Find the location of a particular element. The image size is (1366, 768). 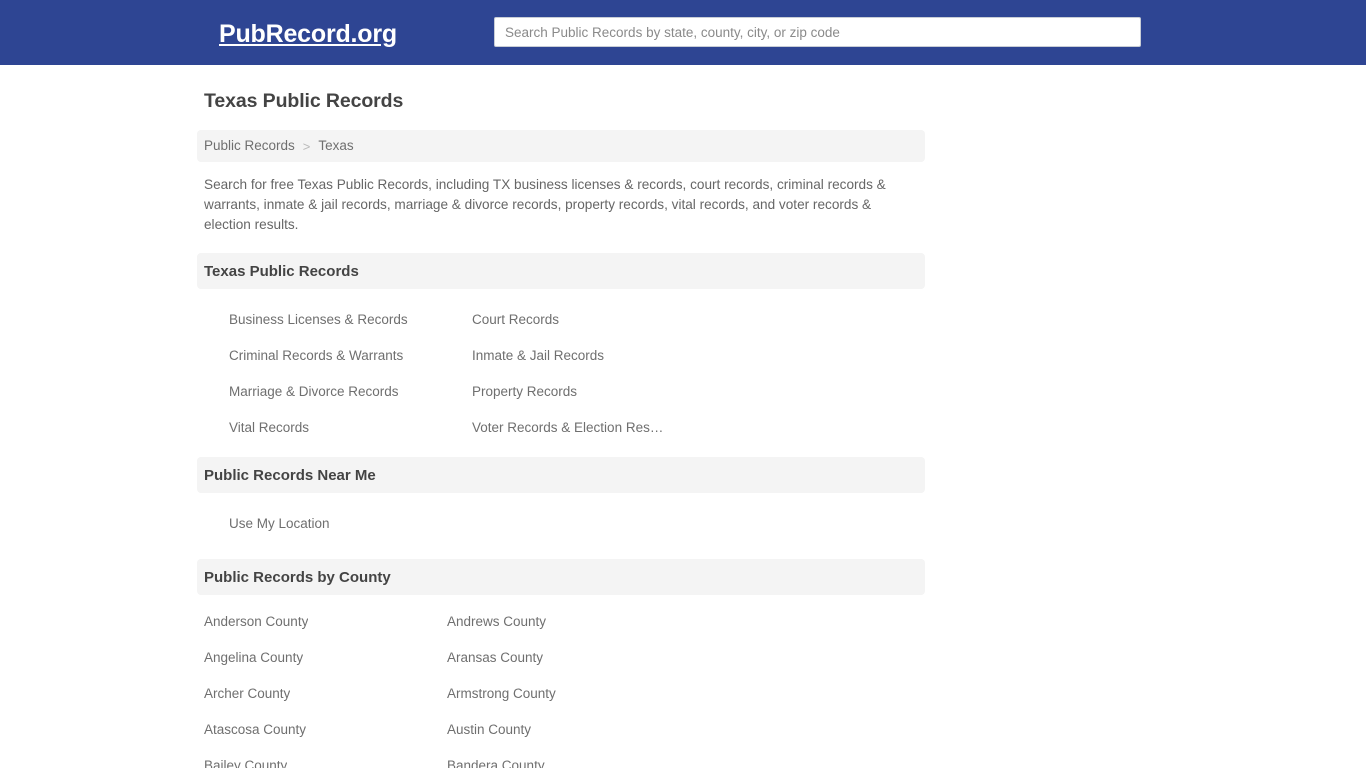

list-item: Business Licenses & Records is located at coordinates (350, 319).